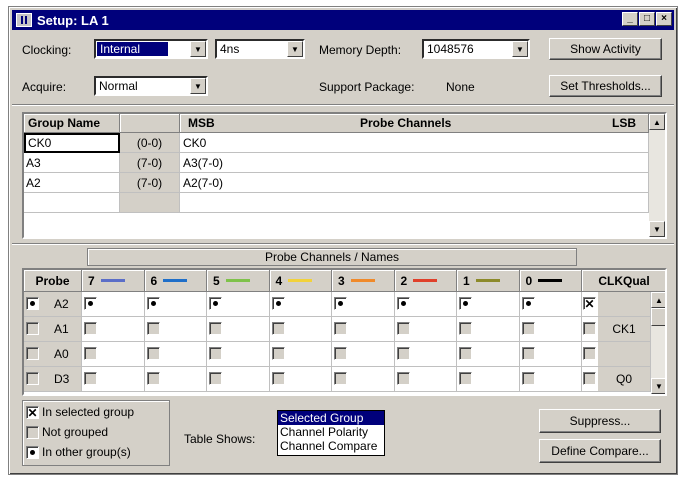 This screenshot has height=481, width=686. I want to click on probe-row-cell: A2, so click(53, 304).